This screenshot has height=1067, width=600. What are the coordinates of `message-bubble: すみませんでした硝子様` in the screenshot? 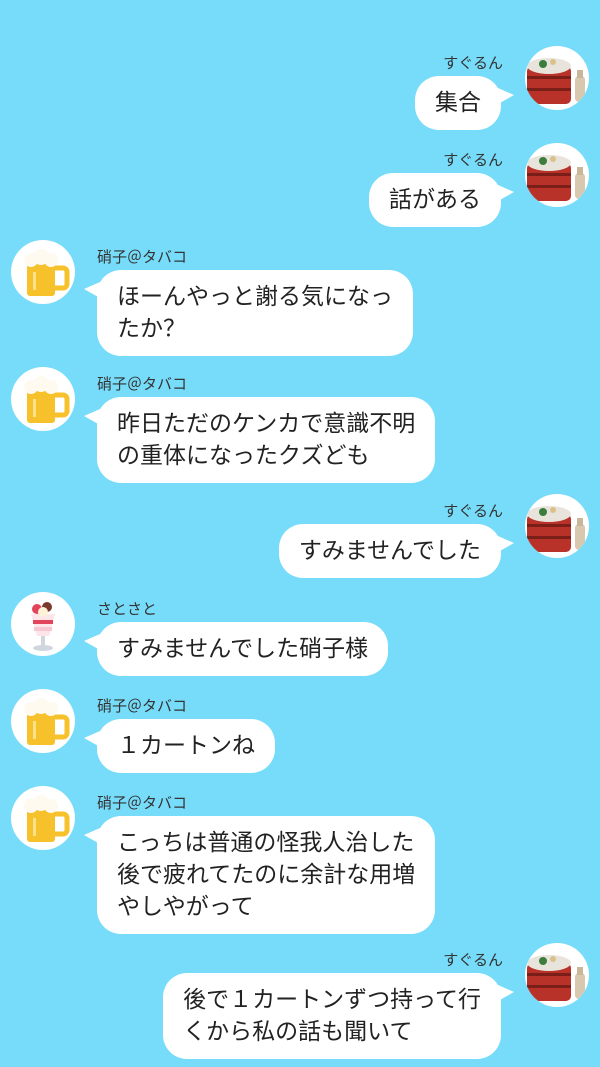 It's located at (236, 649).